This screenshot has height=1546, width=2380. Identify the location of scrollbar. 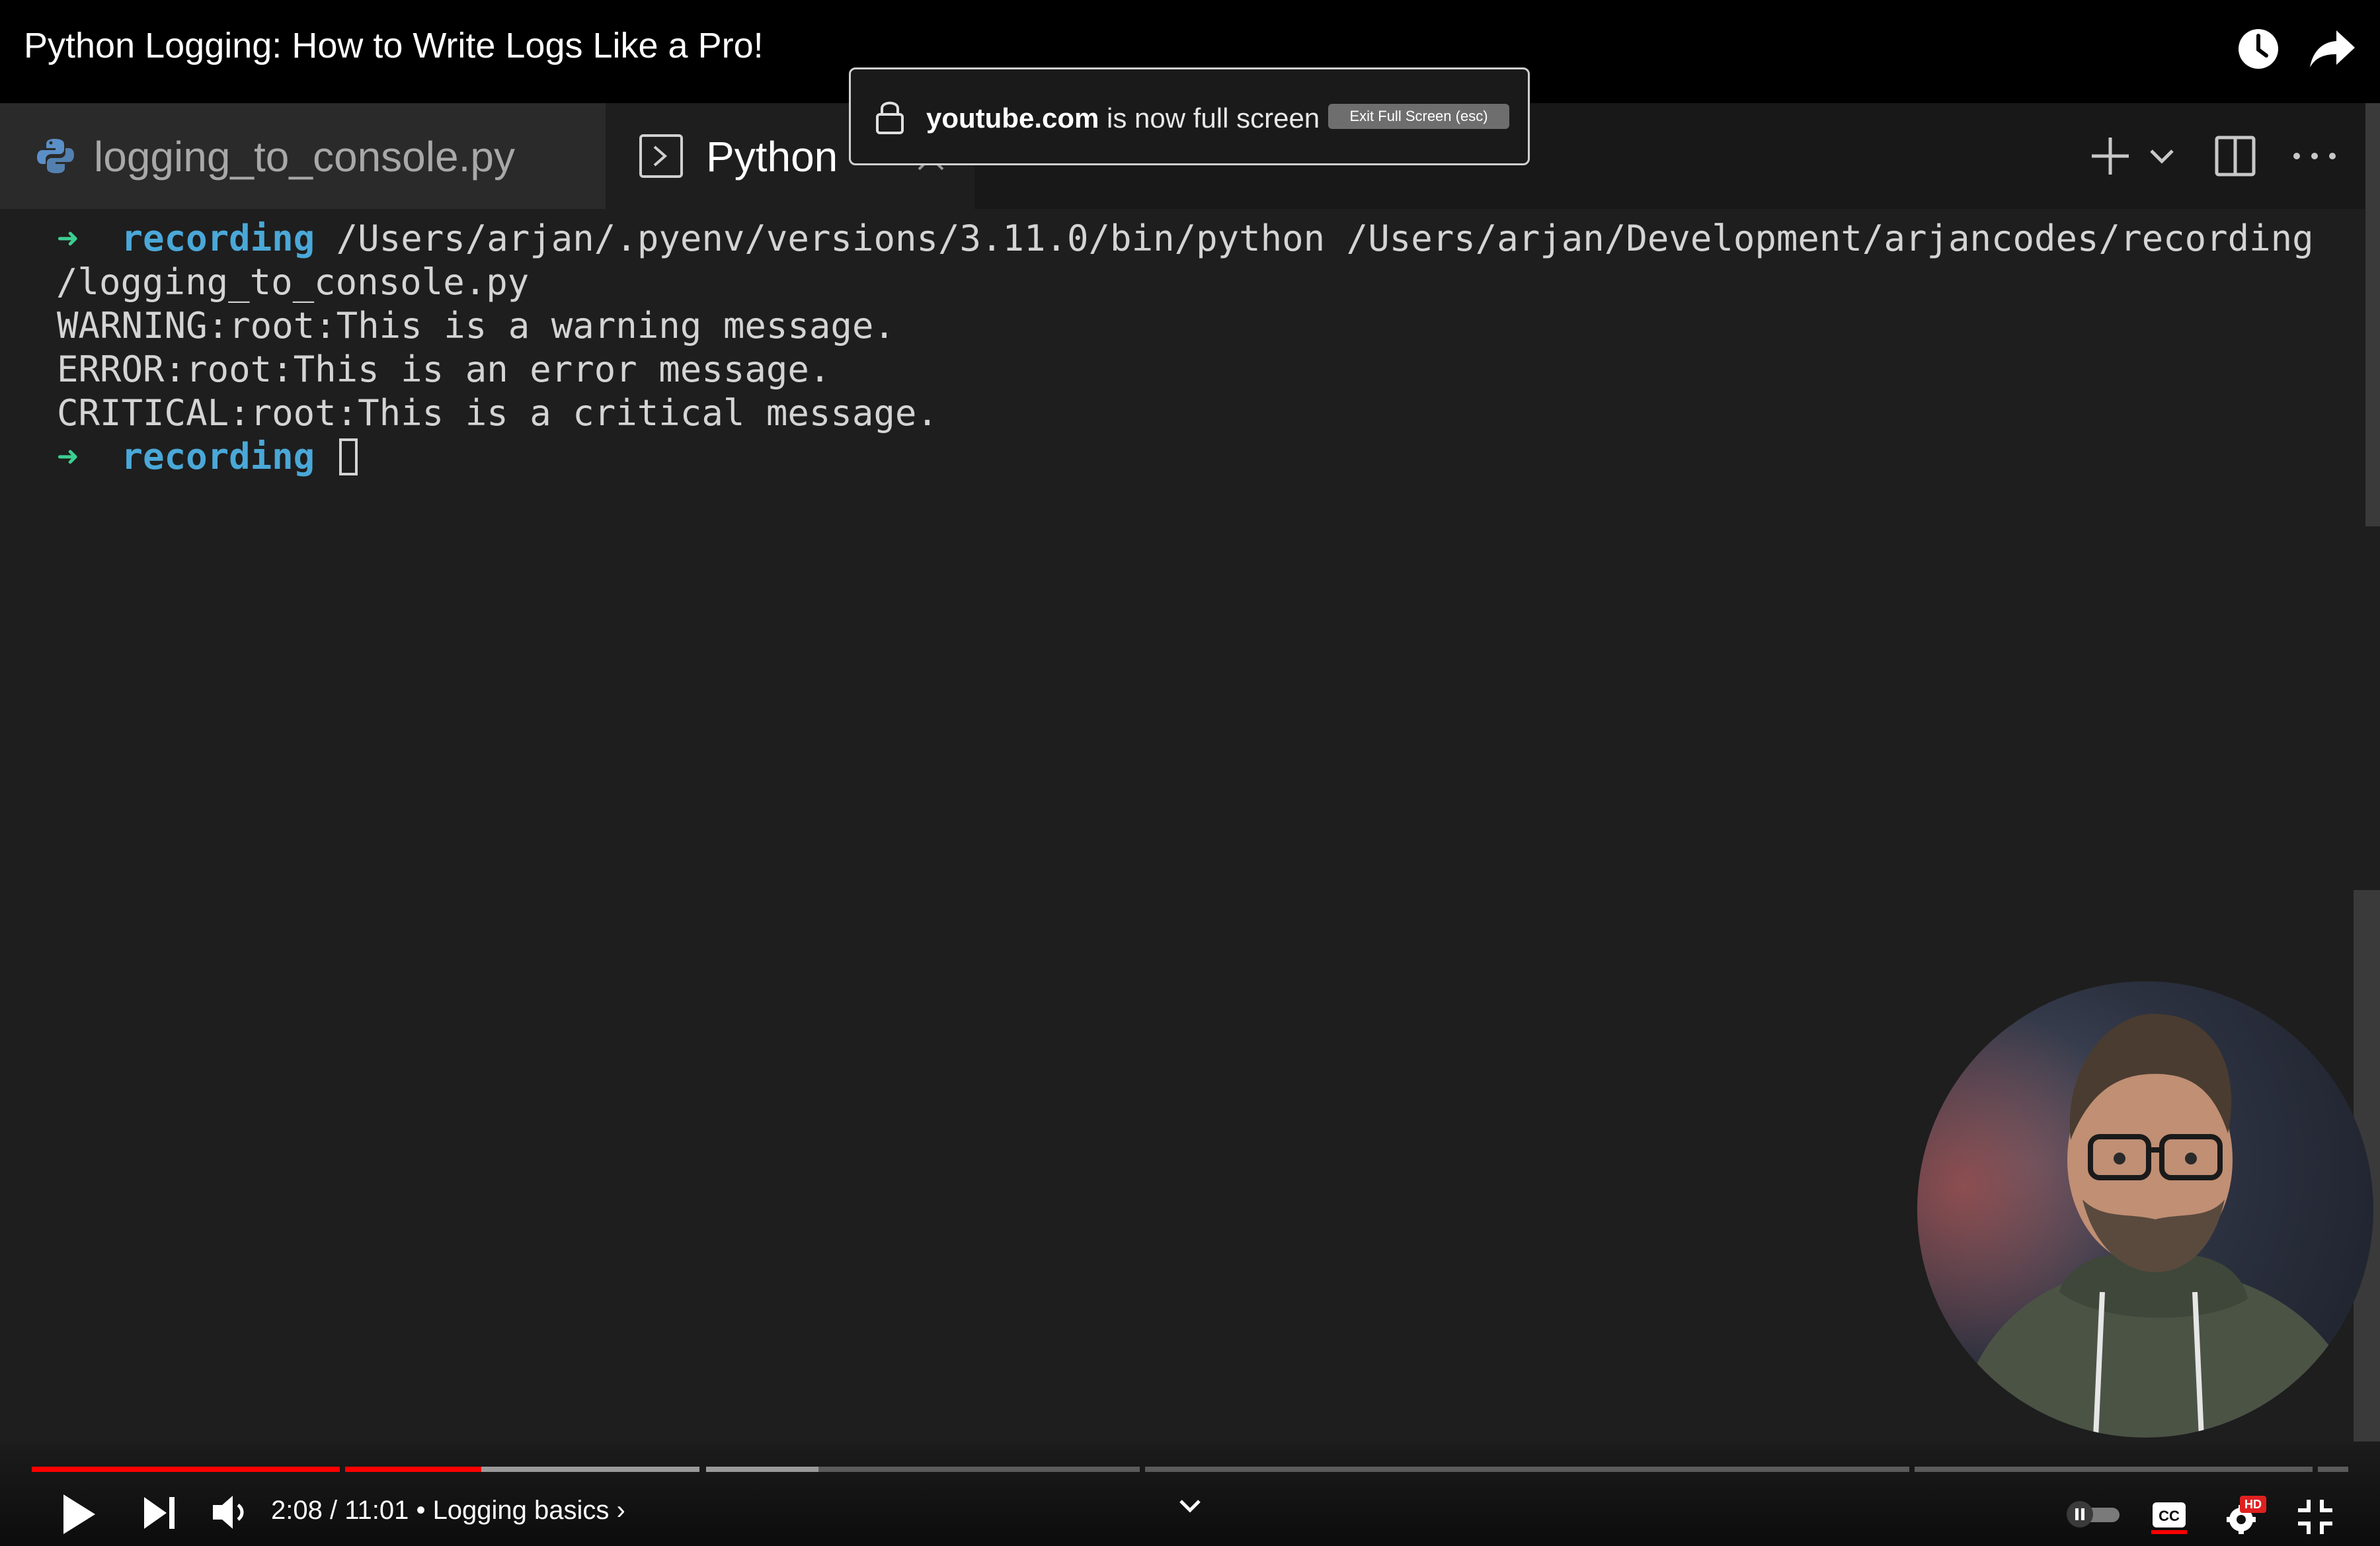
(2372, 314).